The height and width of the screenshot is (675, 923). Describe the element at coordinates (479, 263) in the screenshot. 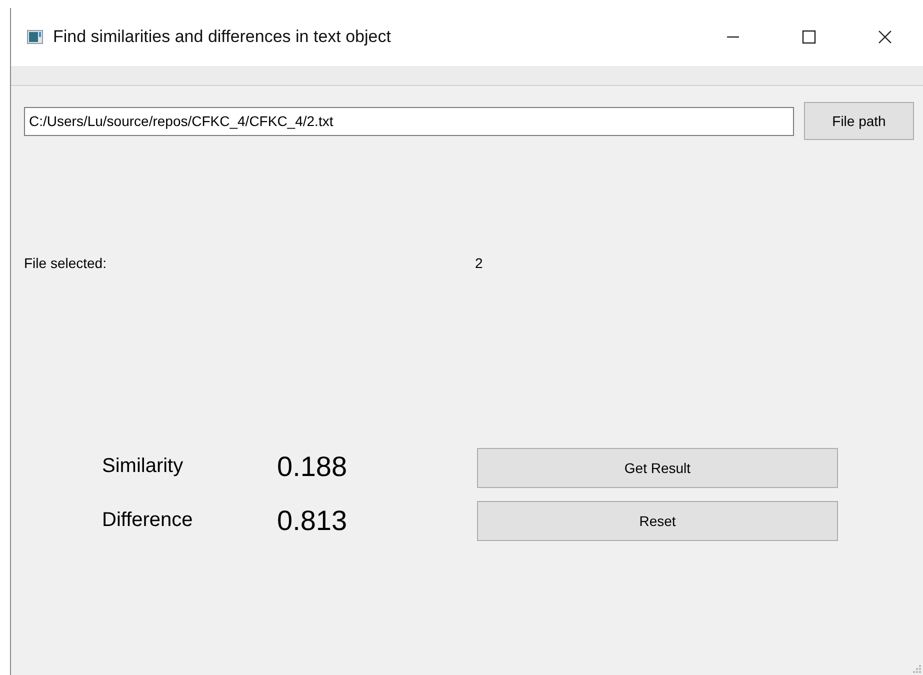

I see `file-selected-value: 2` at that location.